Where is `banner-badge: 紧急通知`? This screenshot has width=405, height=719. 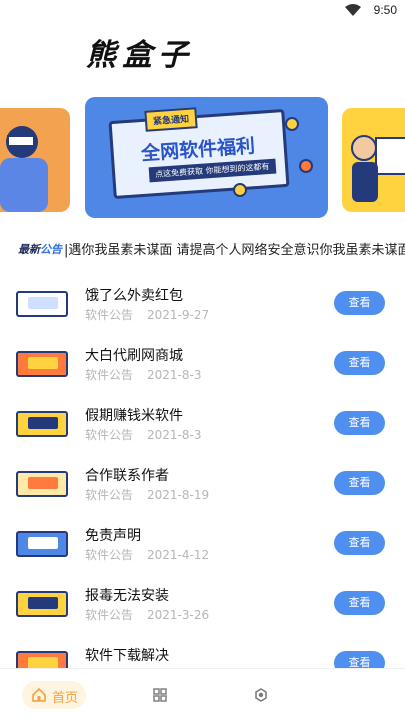 banner-badge: 紧急通知 is located at coordinates (171, 119).